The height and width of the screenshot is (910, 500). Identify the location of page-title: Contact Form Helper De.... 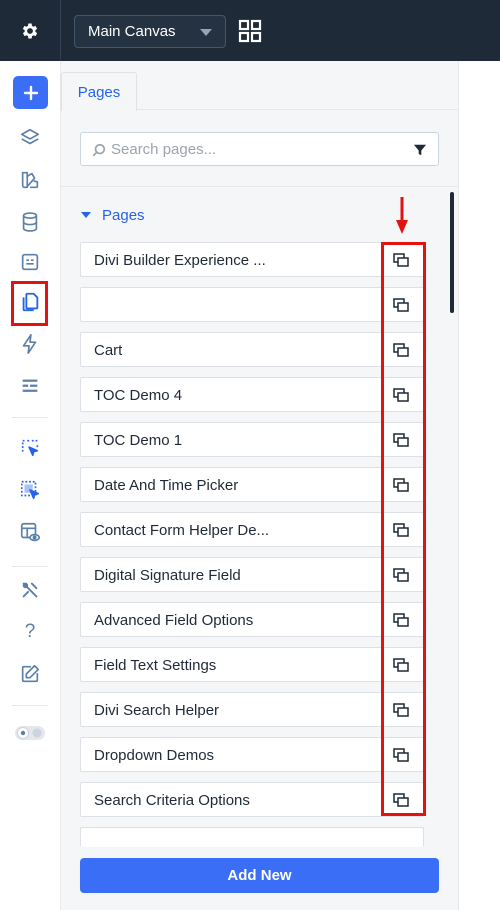
(182, 530).